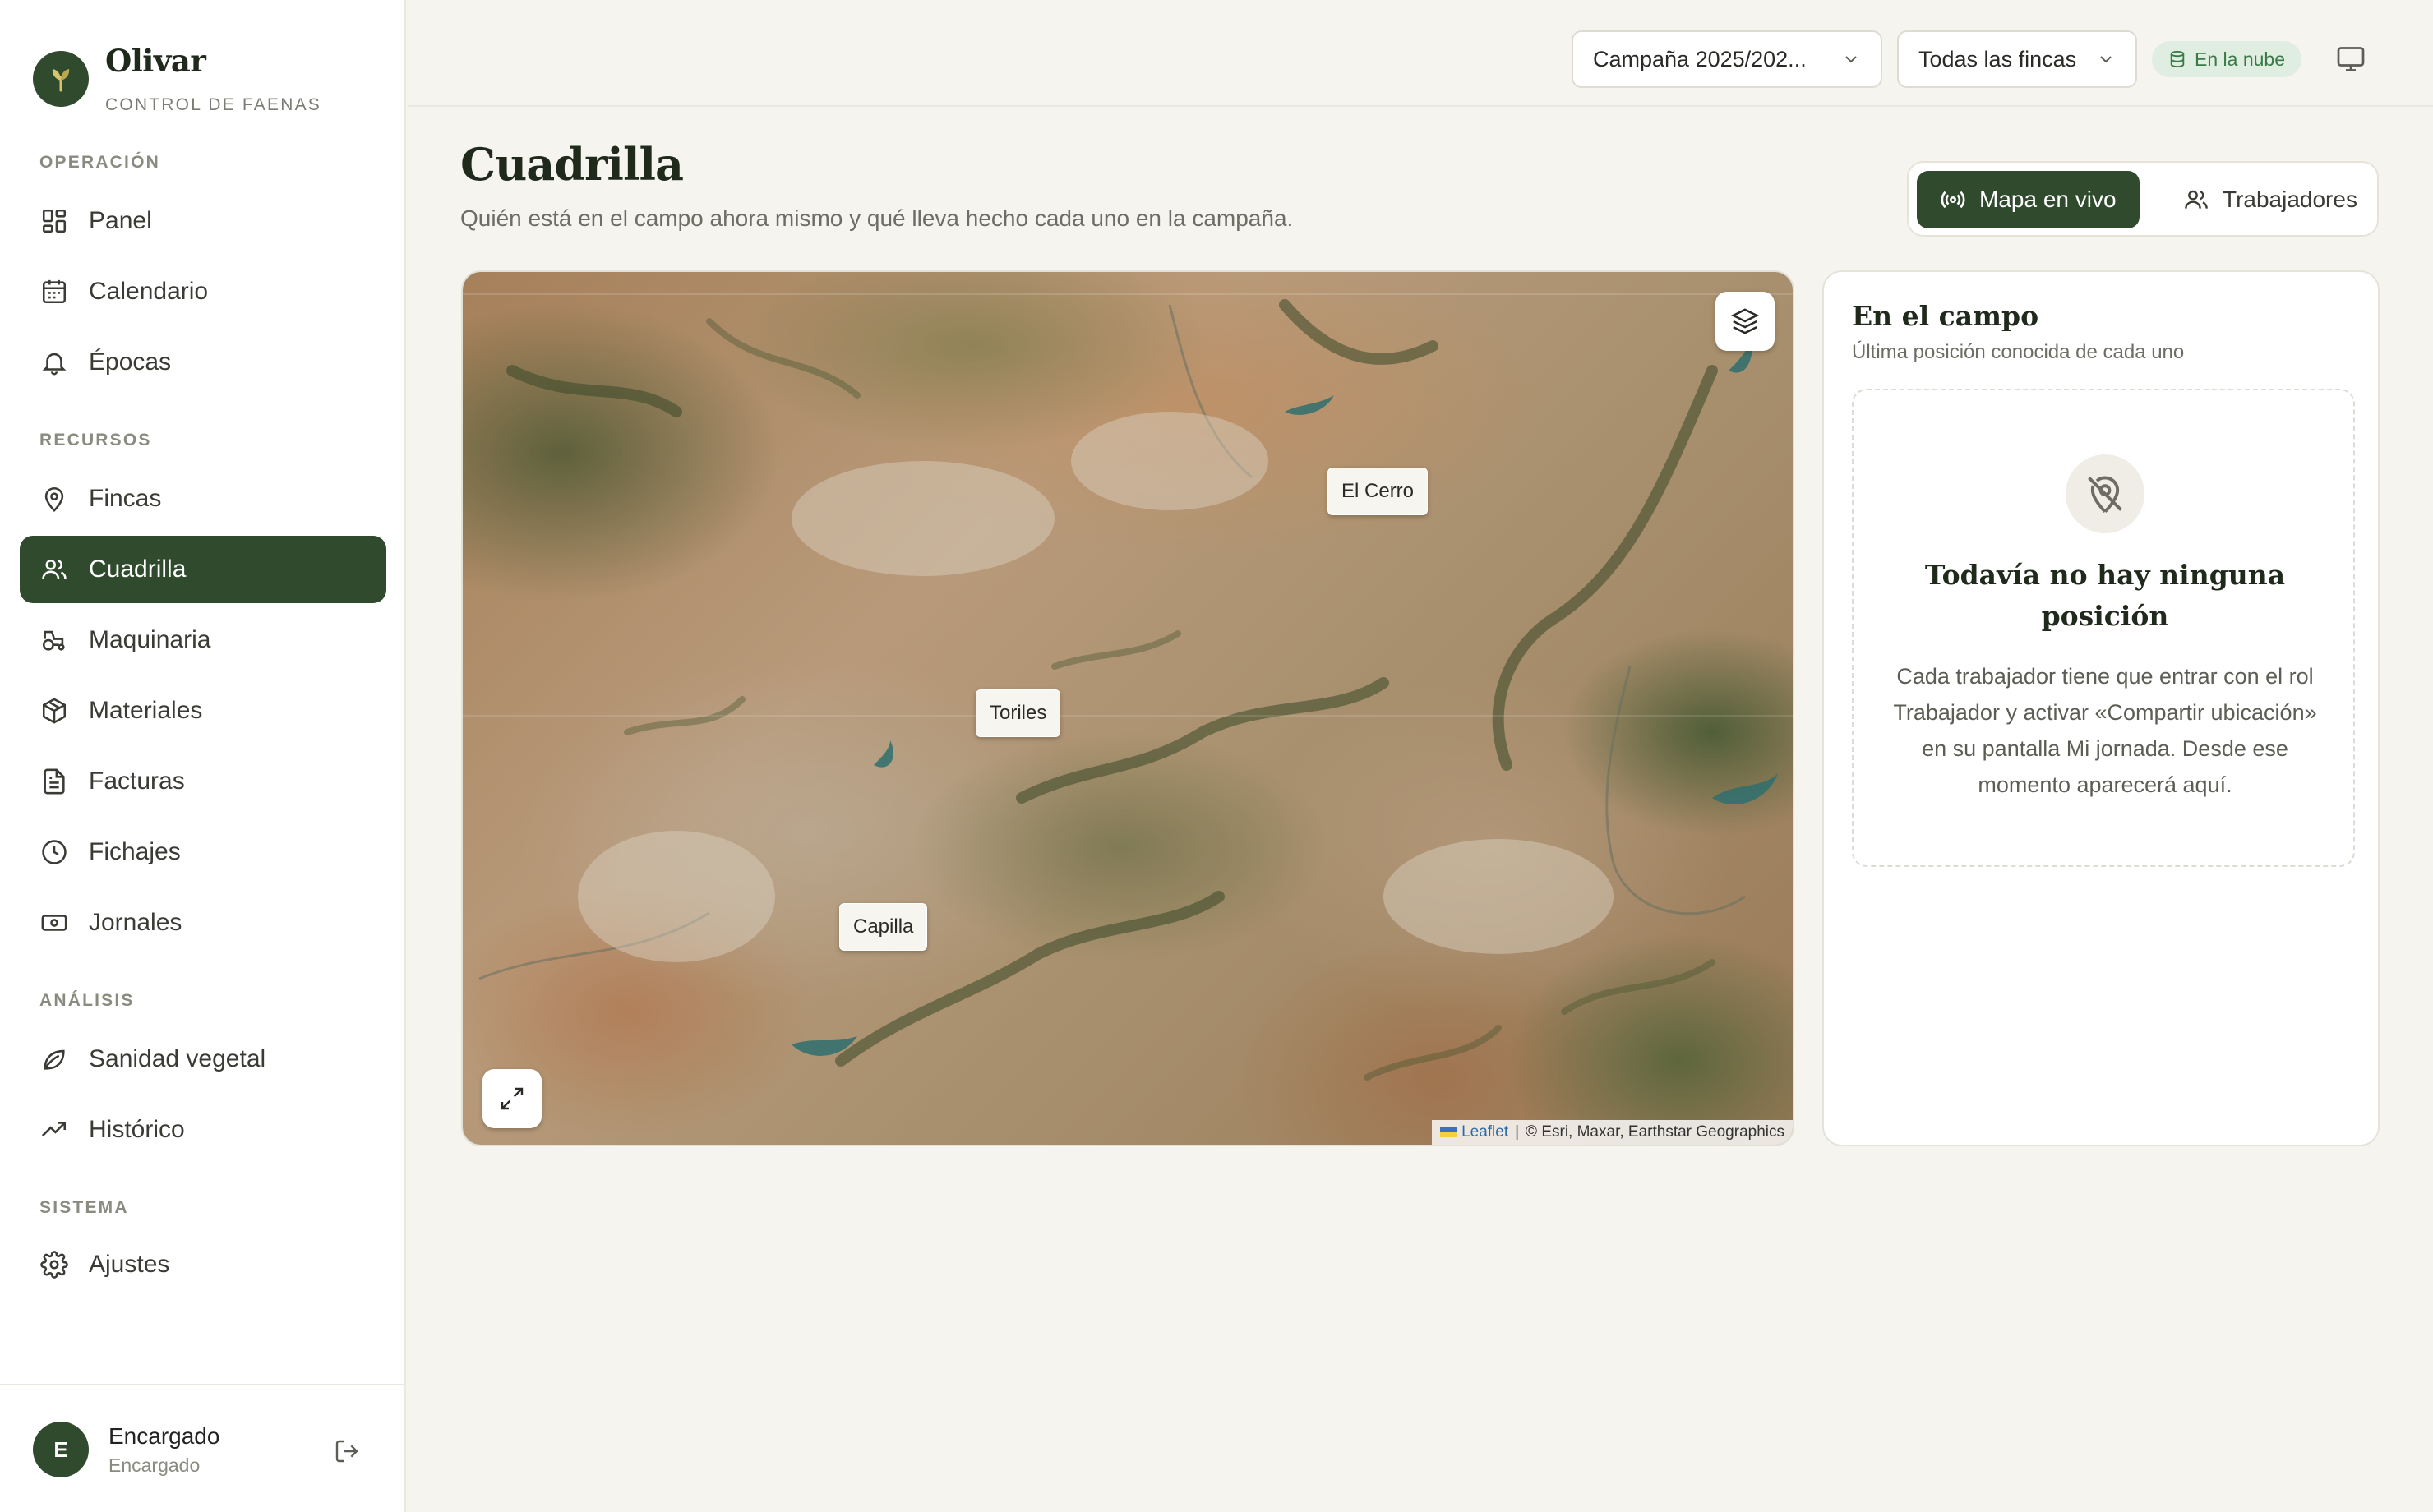  What do you see at coordinates (149, 291) in the screenshot?
I see `sidebar-item-label: Calendario` at bounding box center [149, 291].